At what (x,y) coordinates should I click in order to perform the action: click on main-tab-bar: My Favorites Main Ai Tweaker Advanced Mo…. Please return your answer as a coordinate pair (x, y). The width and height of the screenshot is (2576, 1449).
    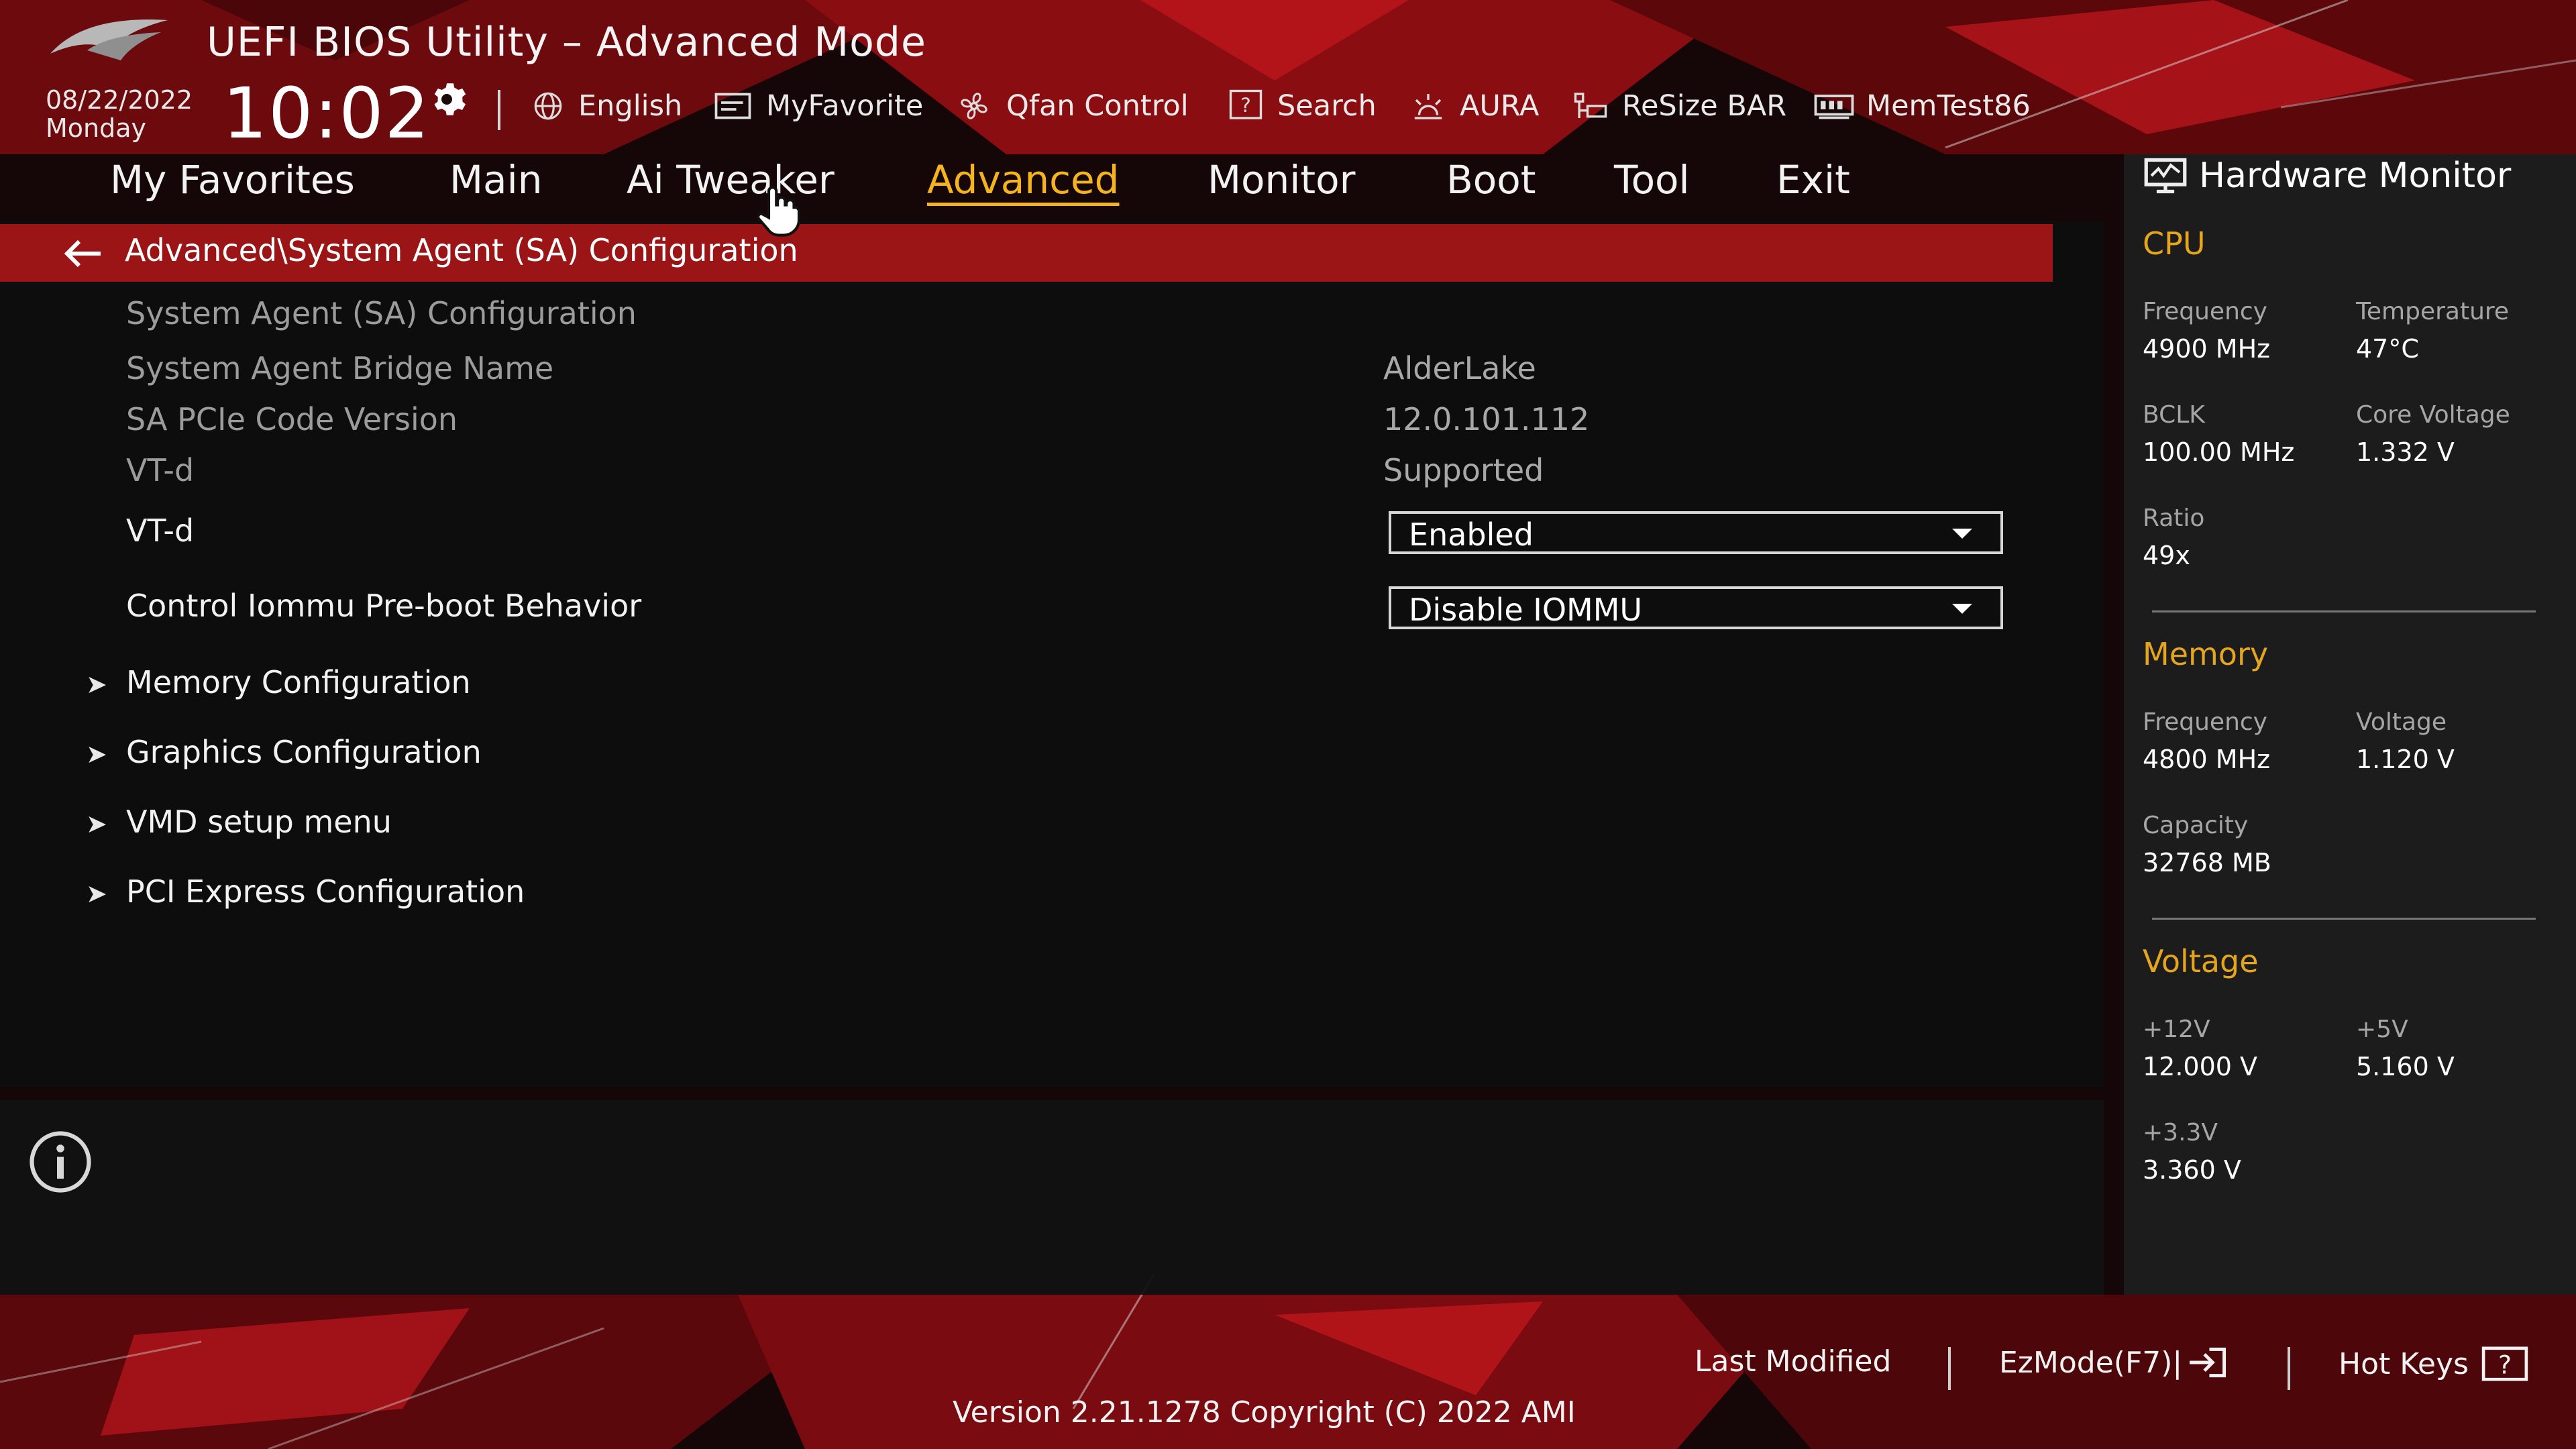
    Looking at the image, I should click on (1052, 187).